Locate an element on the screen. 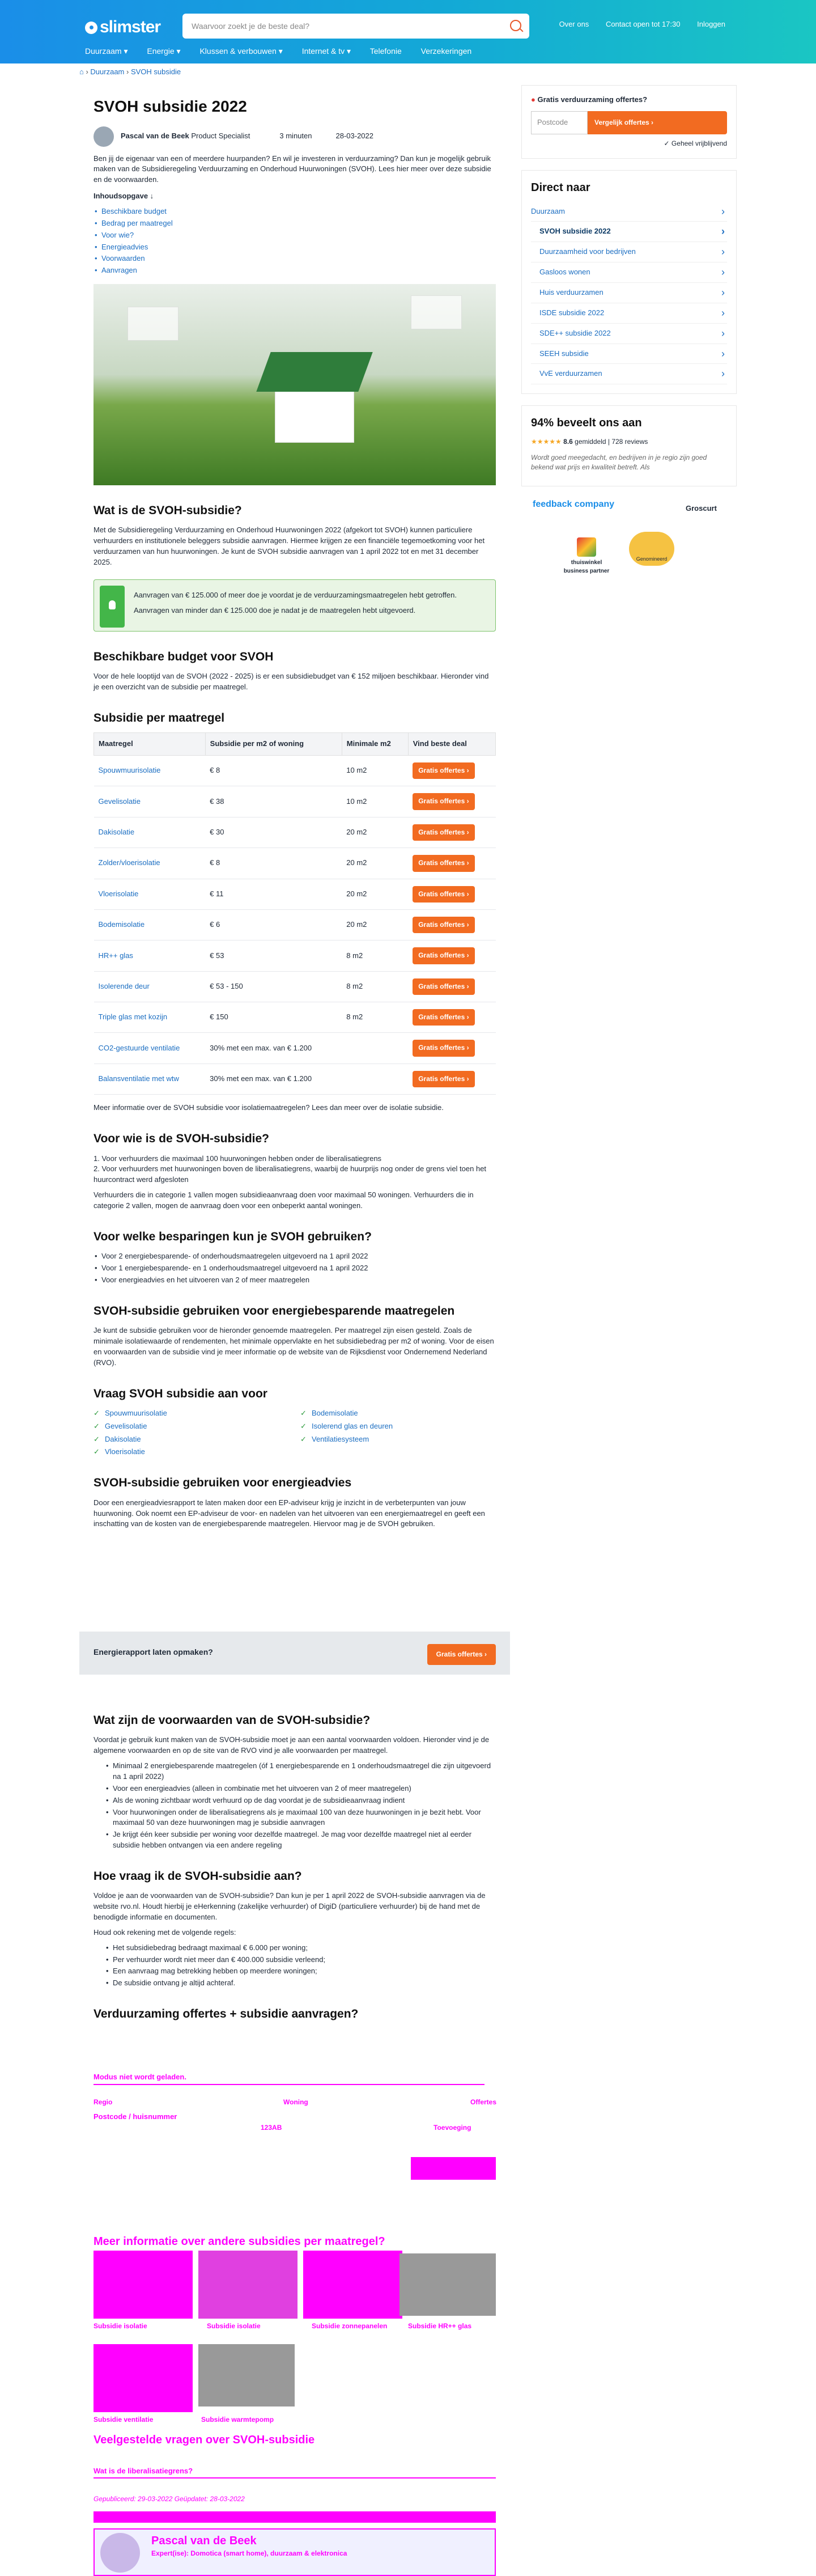 The height and width of the screenshot is (2576, 816). nav-energie: Energie ▾ is located at coordinates (163, 51).